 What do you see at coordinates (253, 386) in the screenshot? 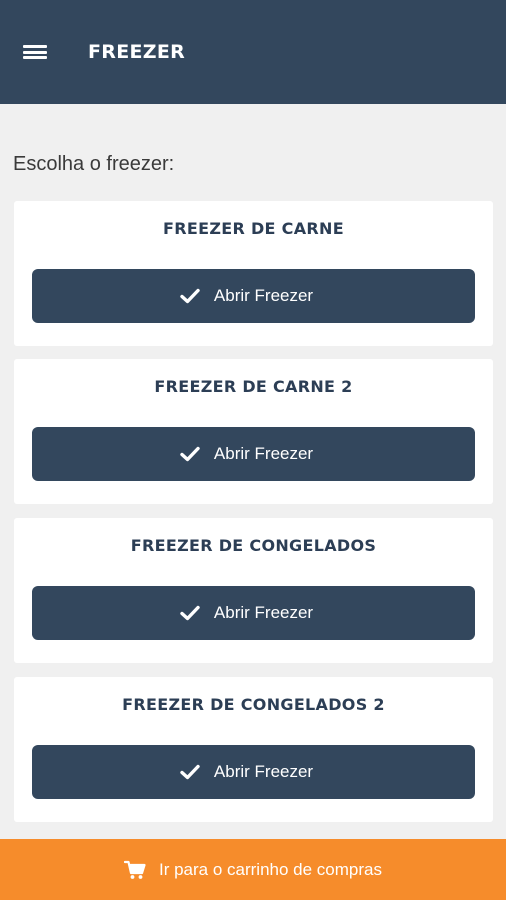
I see `freezer-name: FREEZER DE CARNE 2` at bounding box center [253, 386].